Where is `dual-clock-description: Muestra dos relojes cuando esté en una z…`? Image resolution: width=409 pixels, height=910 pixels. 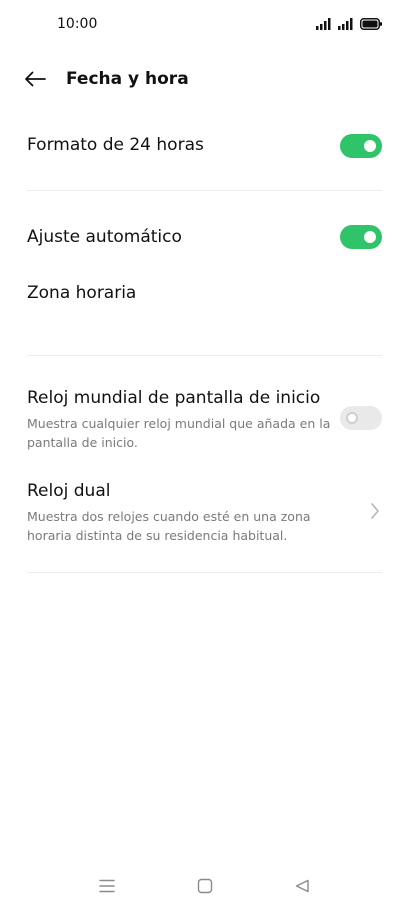
dual-clock-description: Muestra dos relojes cuando esté en una z… is located at coordinates (169, 526).